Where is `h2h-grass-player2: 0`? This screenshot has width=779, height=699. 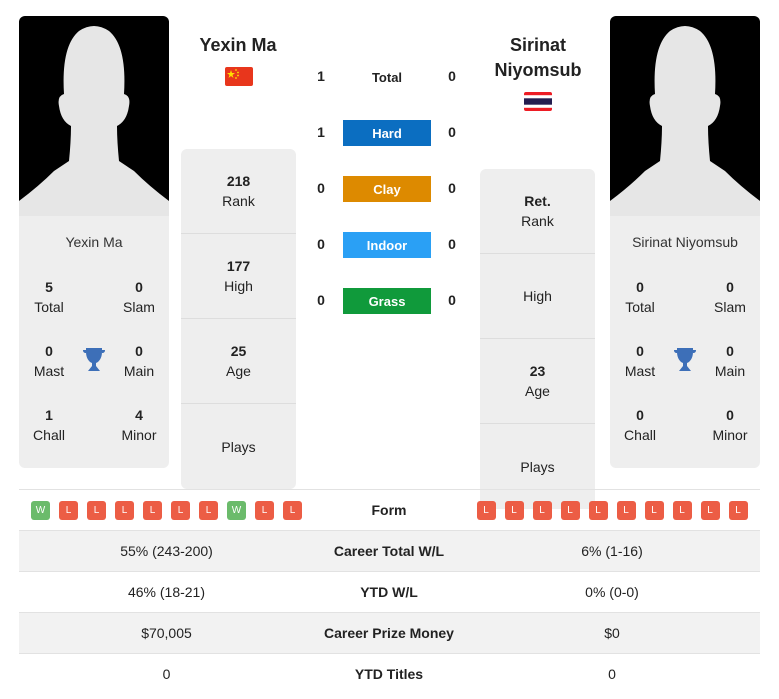
h2h-grass-player2: 0 is located at coordinates (452, 300).